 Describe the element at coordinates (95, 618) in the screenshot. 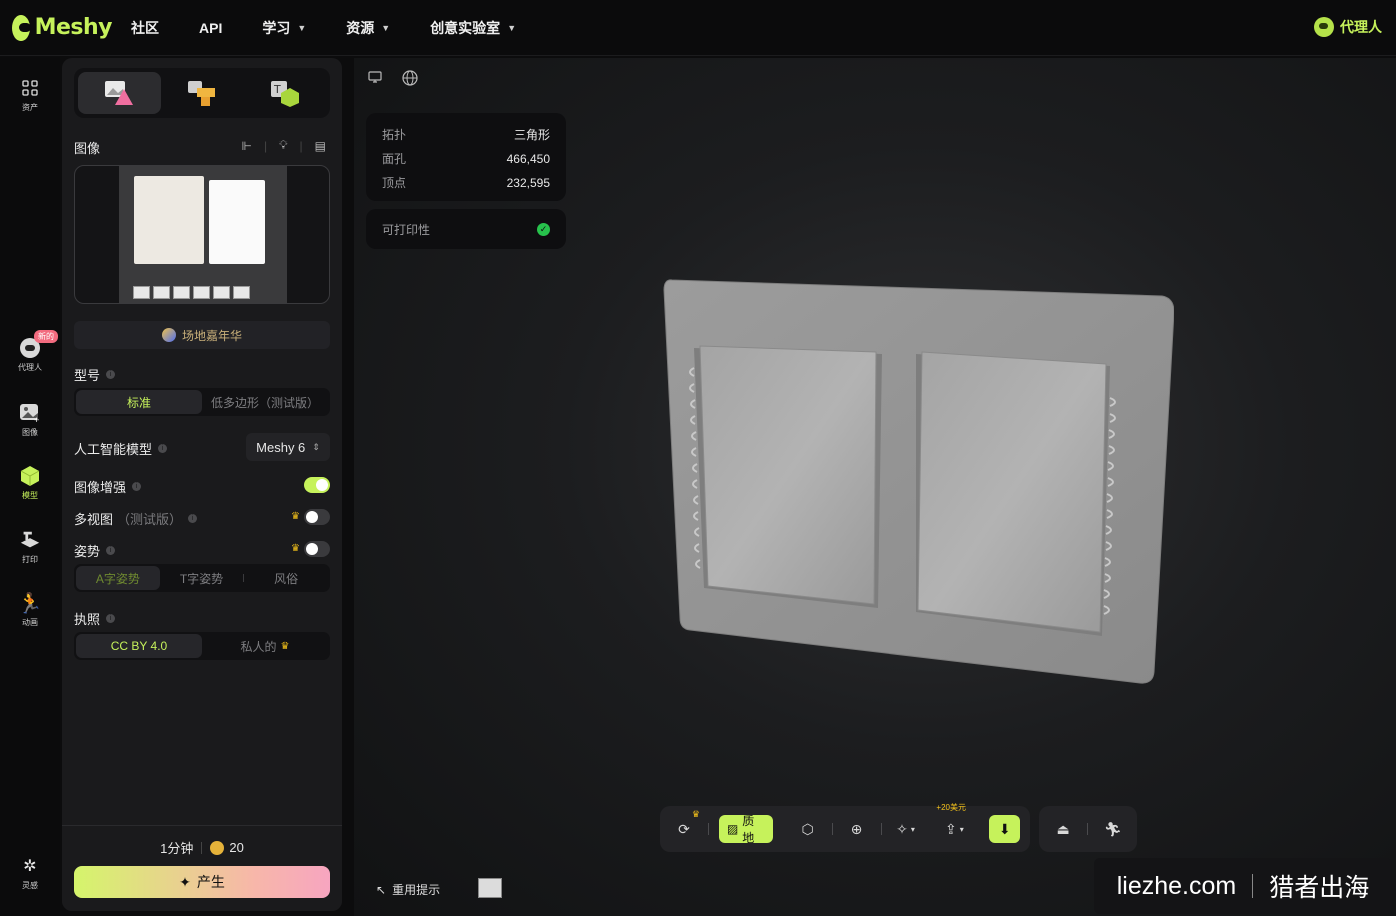

I see `license-title: 执照 i` at that location.